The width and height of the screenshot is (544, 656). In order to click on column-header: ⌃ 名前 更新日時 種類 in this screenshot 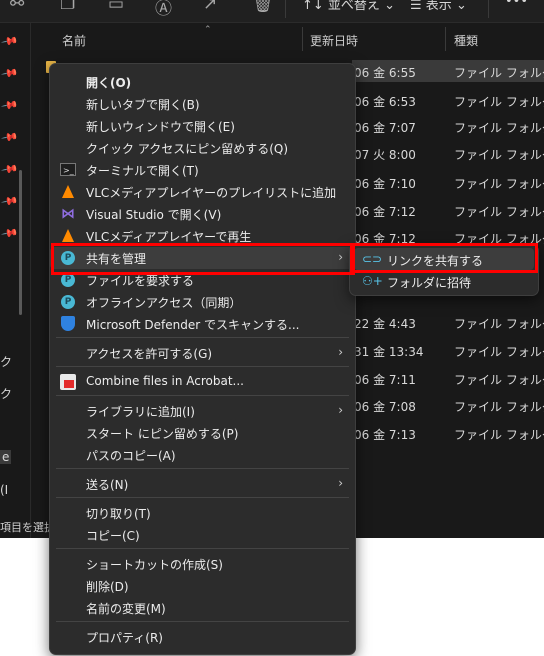, I will do `click(287, 38)`.